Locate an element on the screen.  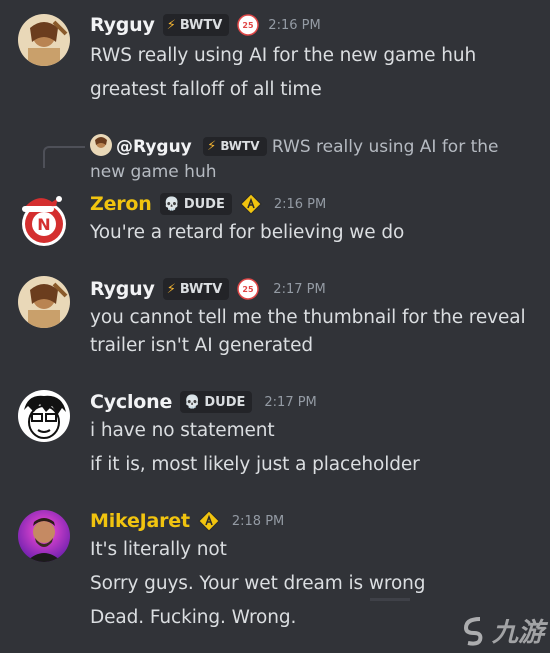
watermark: 九游 is located at coordinates (502, 630).